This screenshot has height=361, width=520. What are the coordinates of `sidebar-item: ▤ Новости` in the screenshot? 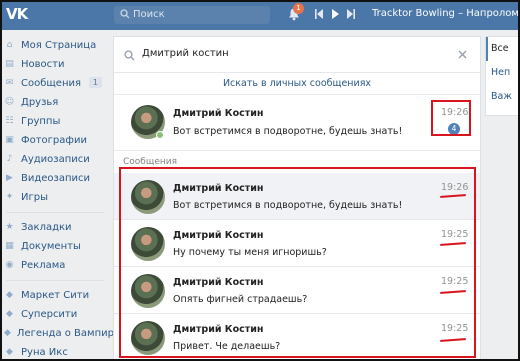 It's located at (55, 64).